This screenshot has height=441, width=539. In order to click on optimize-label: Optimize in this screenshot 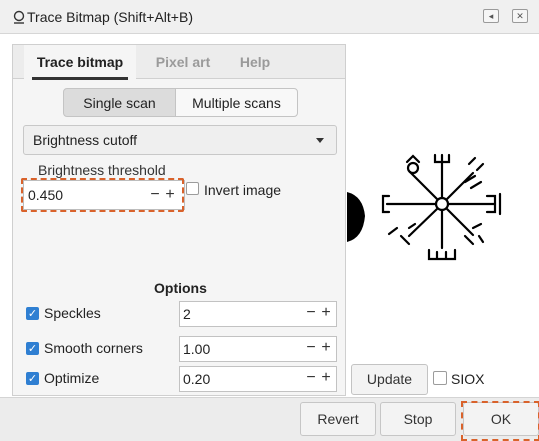, I will do `click(72, 378)`.